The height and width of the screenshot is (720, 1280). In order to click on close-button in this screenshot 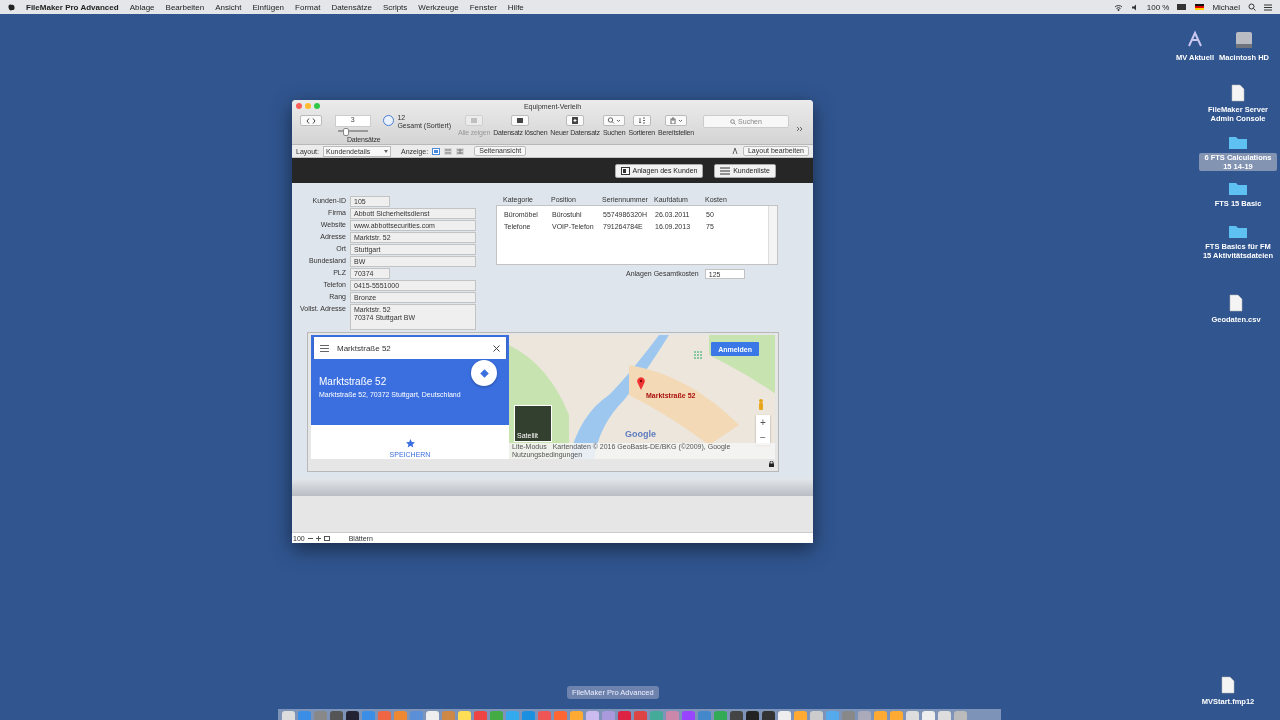, I will do `click(299, 106)`.